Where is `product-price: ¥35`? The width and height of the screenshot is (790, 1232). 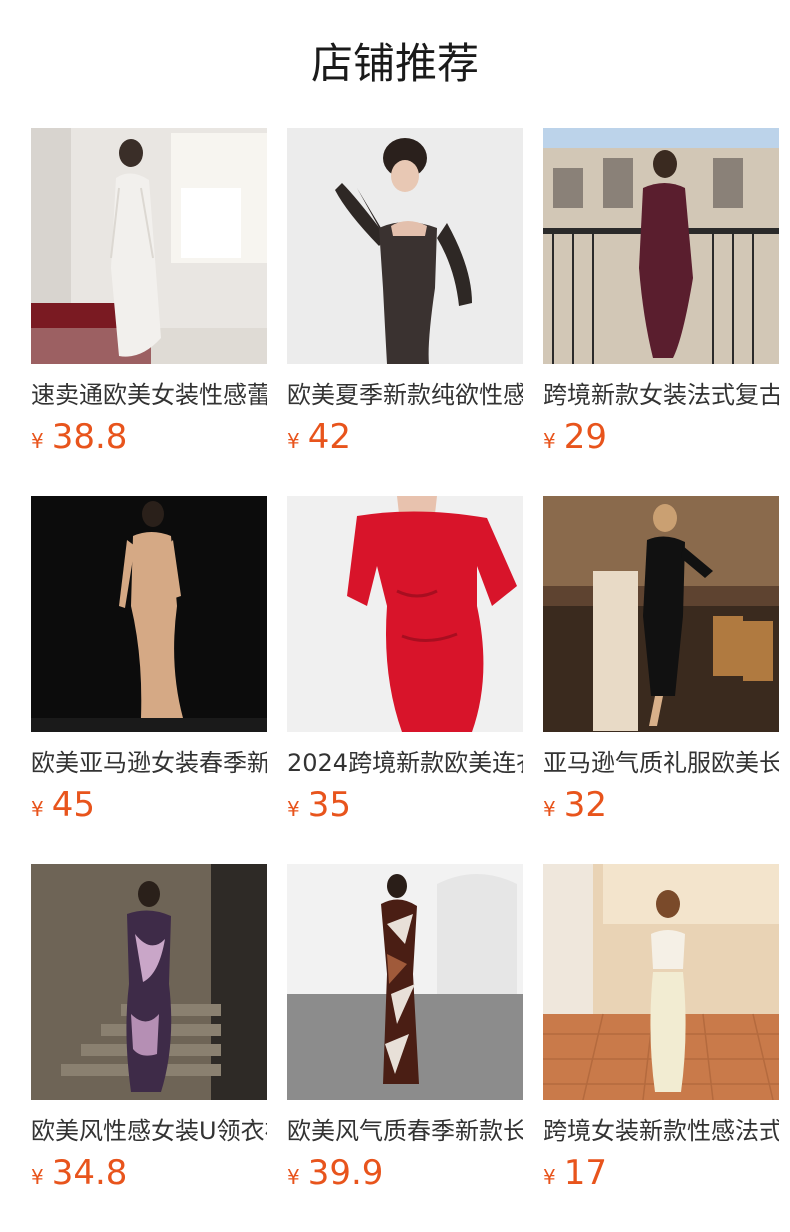 product-price: ¥35 is located at coordinates (319, 805).